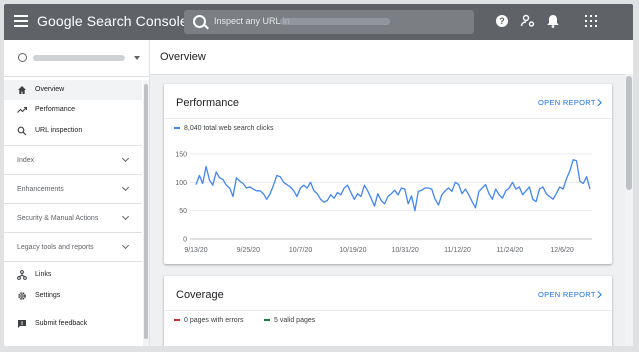  What do you see at coordinates (22, 110) in the screenshot?
I see `trending-up-icon` at bounding box center [22, 110].